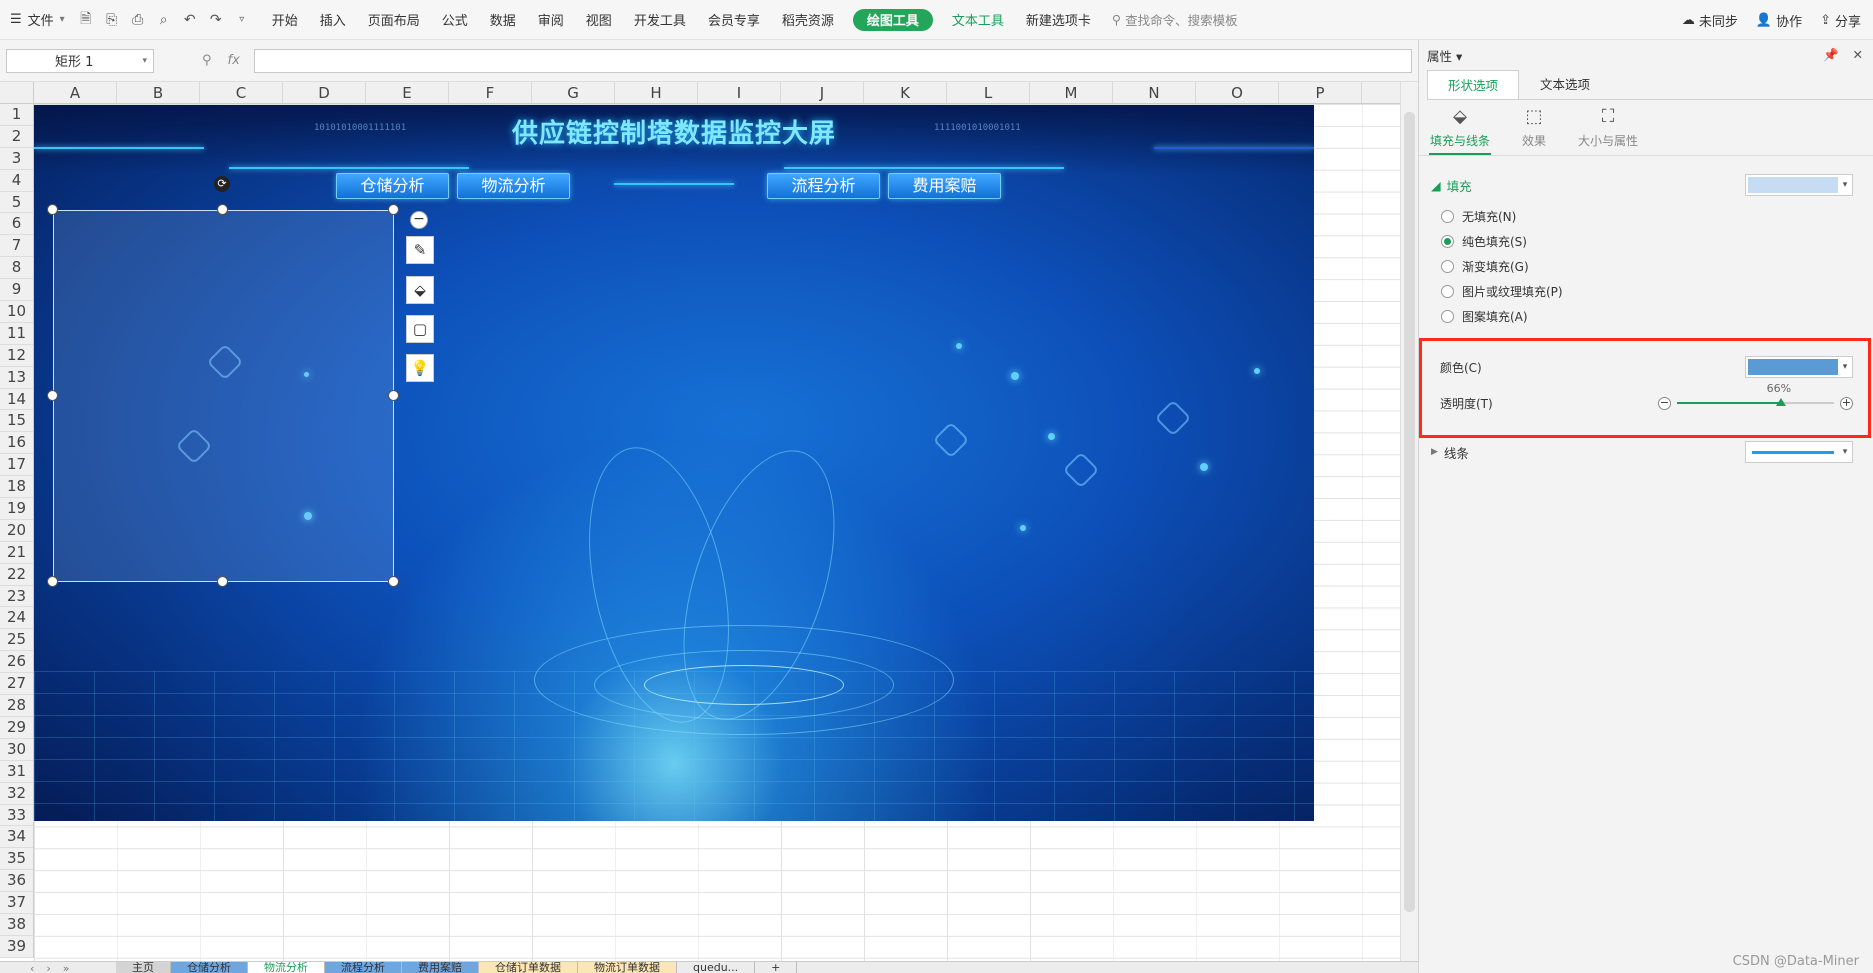 This screenshot has width=1873, height=973. What do you see at coordinates (420, 290) in the screenshot?
I see `fill-bucket-icon: ⬙` at bounding box center [420, 290].